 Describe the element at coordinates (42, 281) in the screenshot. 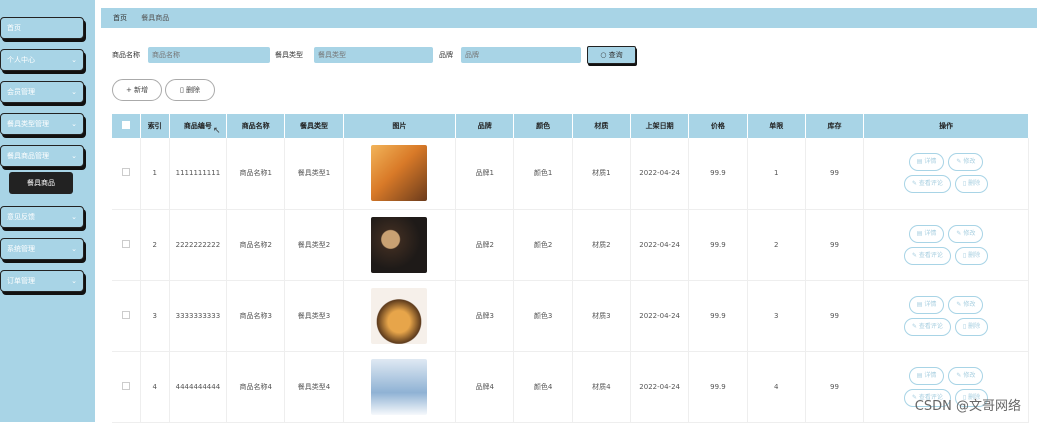

I see `sidebar-item-orders: 订单管理⌄` at that location.